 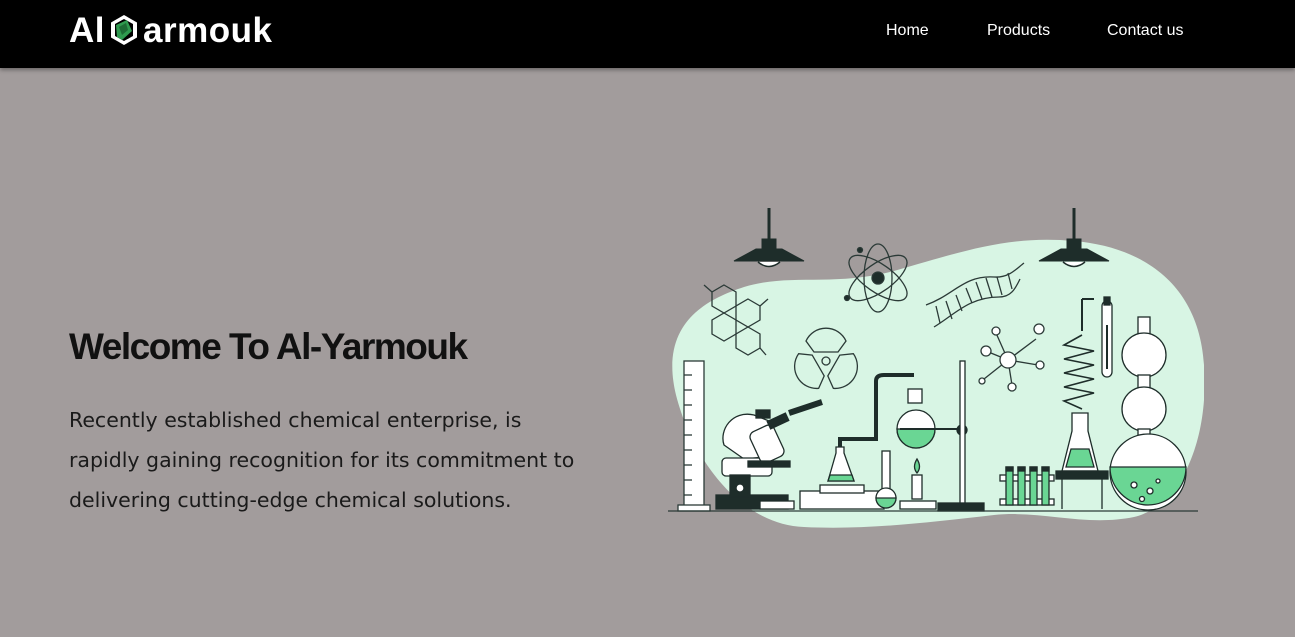 I want to click on nav-home-link: Home, so click(x=907, y=31).